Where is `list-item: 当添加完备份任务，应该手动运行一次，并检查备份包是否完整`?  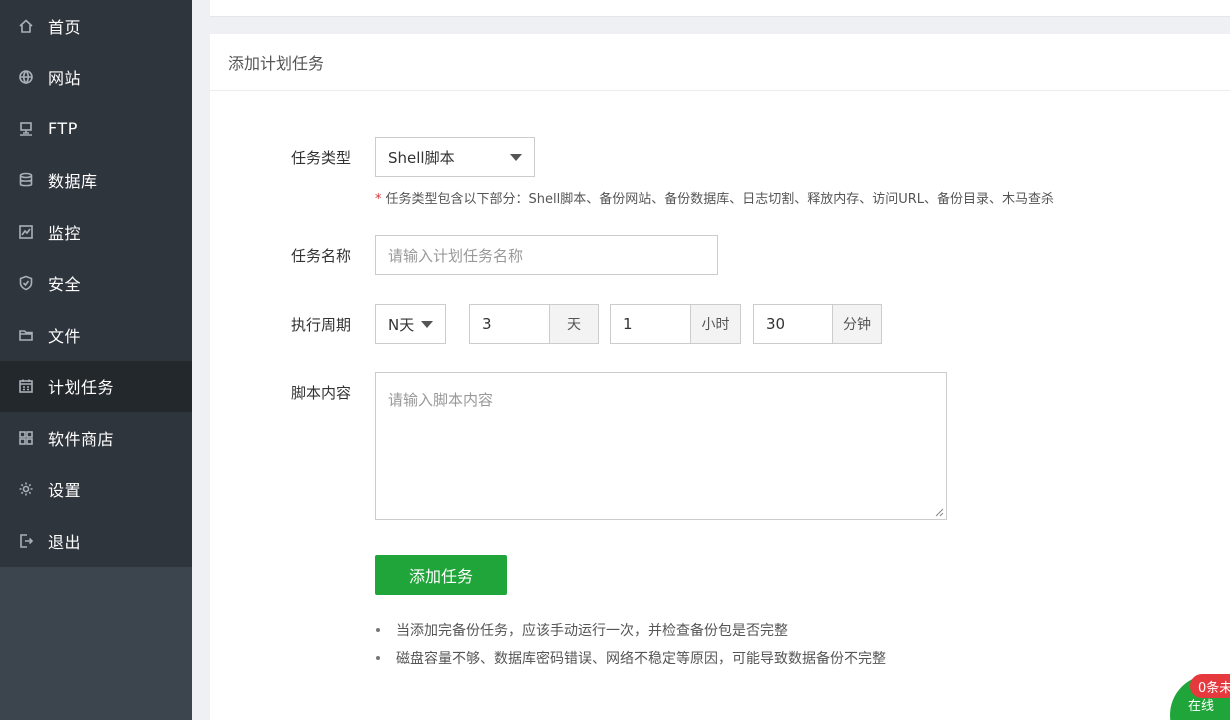 list-item: 当添加完备份任务，应该手动运行一次，并检查备份包是否完整 is located at coordinates (630, 630).